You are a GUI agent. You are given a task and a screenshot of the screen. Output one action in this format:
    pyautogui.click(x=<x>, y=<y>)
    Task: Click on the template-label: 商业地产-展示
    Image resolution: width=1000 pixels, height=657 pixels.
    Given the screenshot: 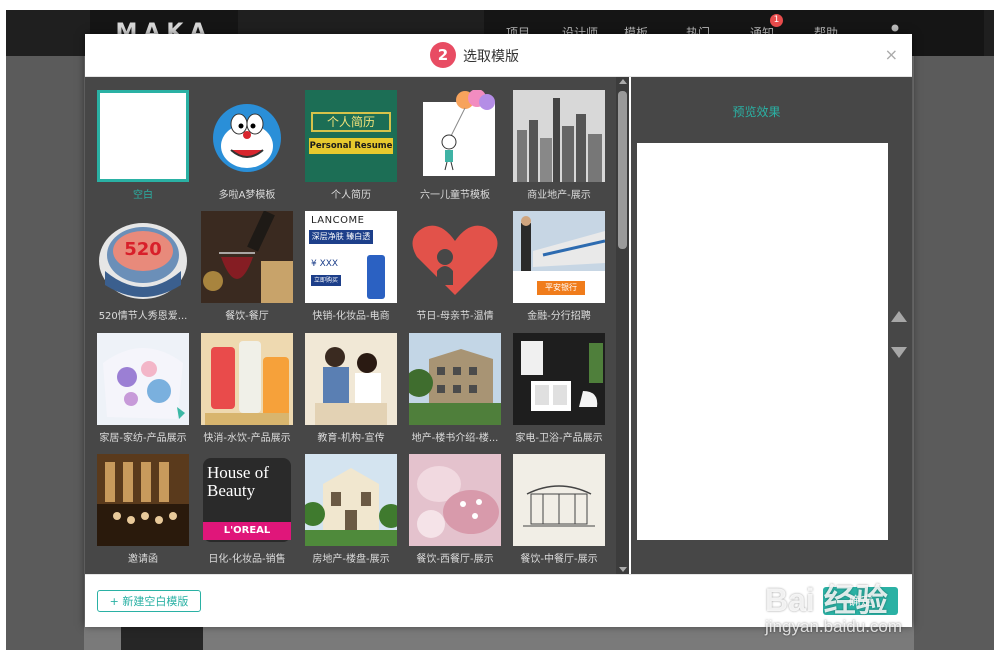 What is the action you would take?
    pyautogui.click(x=559, y=195)
    